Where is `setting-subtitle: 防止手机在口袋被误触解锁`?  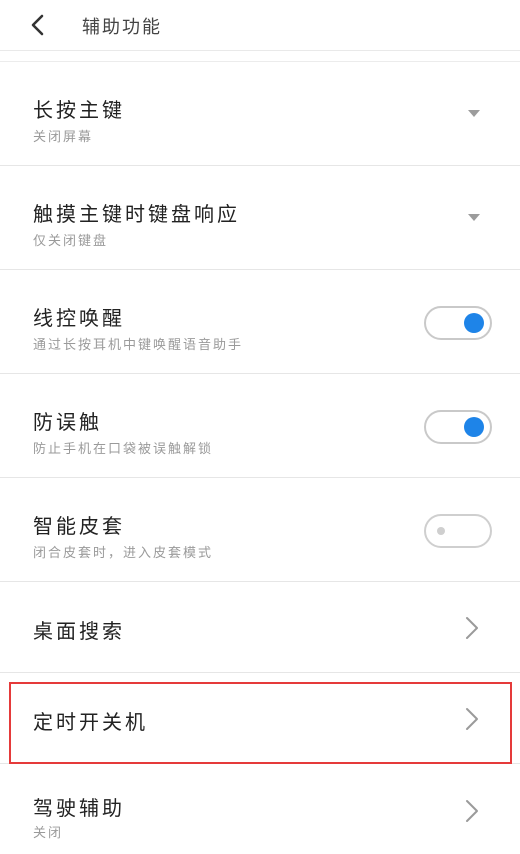 setting-subtitle: 防止手机在口袋被误触解锁 is located at coordinates (123, 449).